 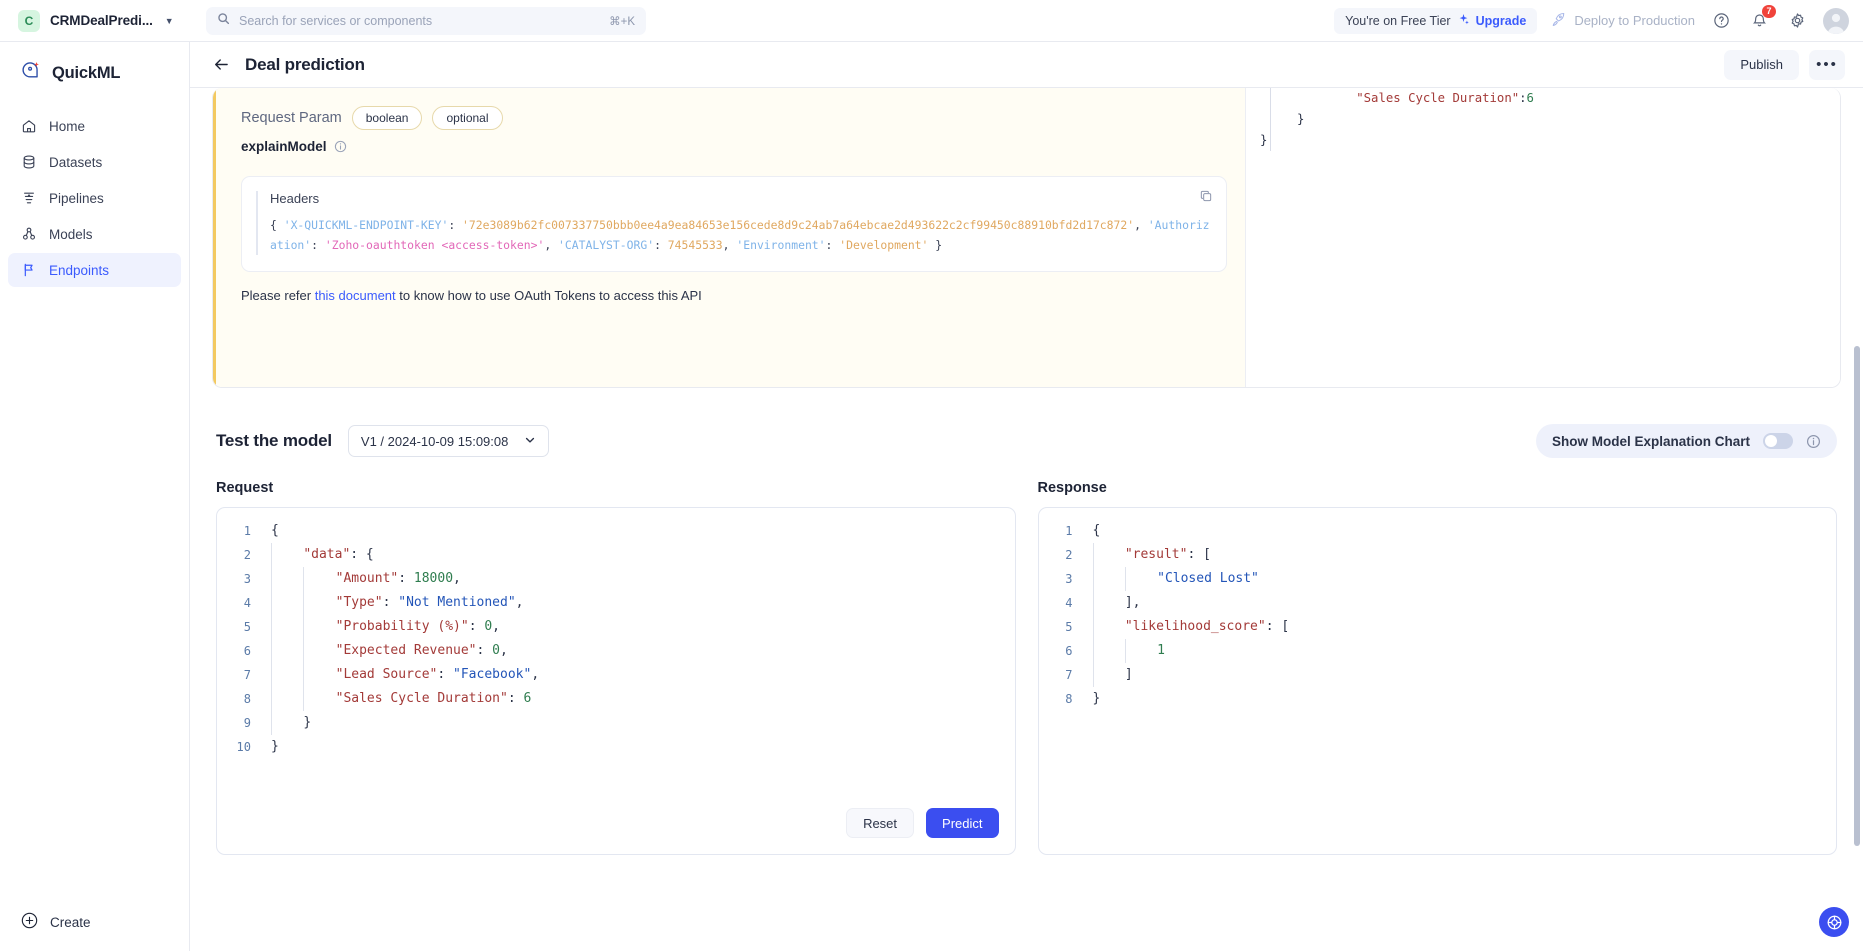 I want to click on code-text: "result": [, so click(x=1148, y=555).